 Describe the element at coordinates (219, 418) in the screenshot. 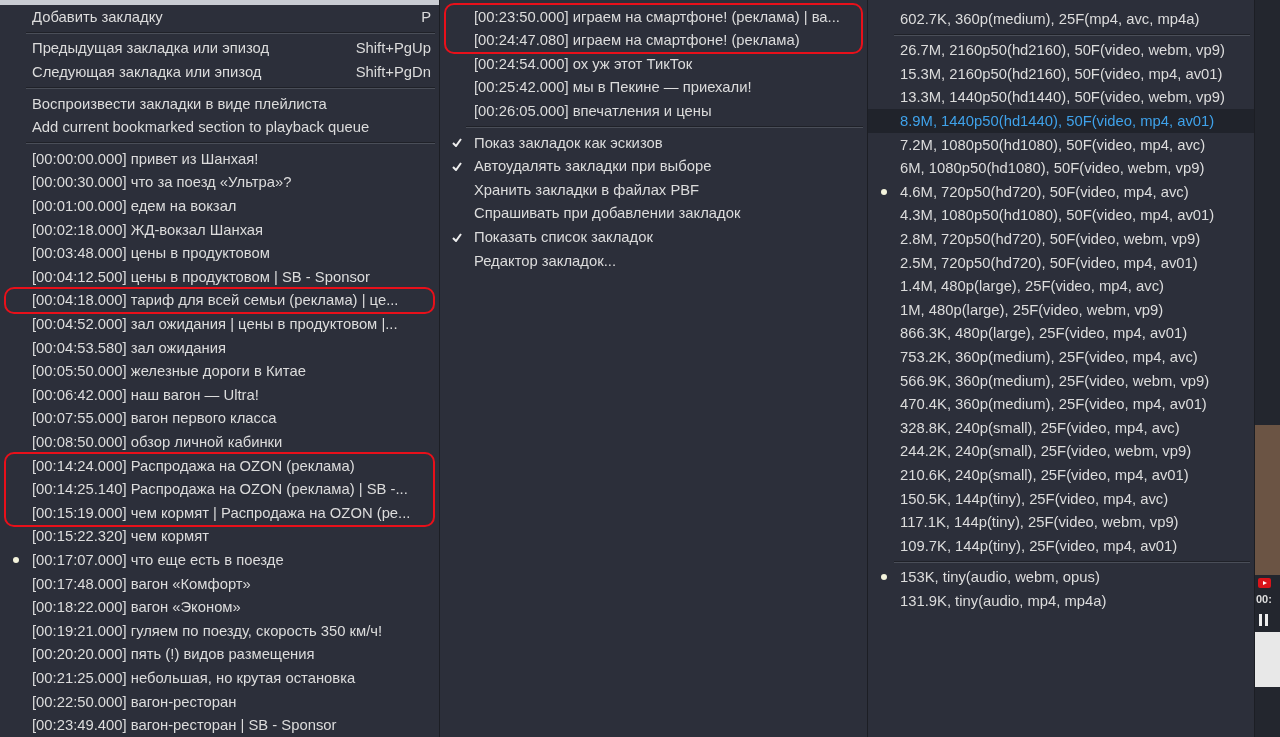

I see `menu-item: [00:07:55.000] вагон первого класса` at that location.